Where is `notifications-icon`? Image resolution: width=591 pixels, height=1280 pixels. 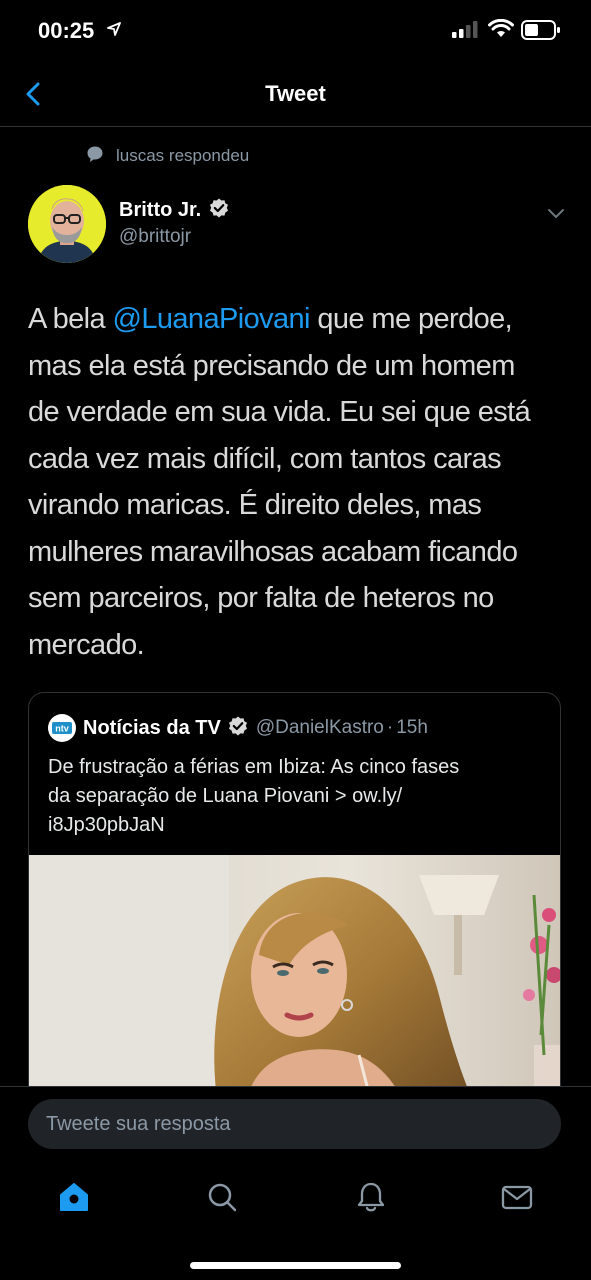
notifications-icon is located at coordinates (371, 1197).